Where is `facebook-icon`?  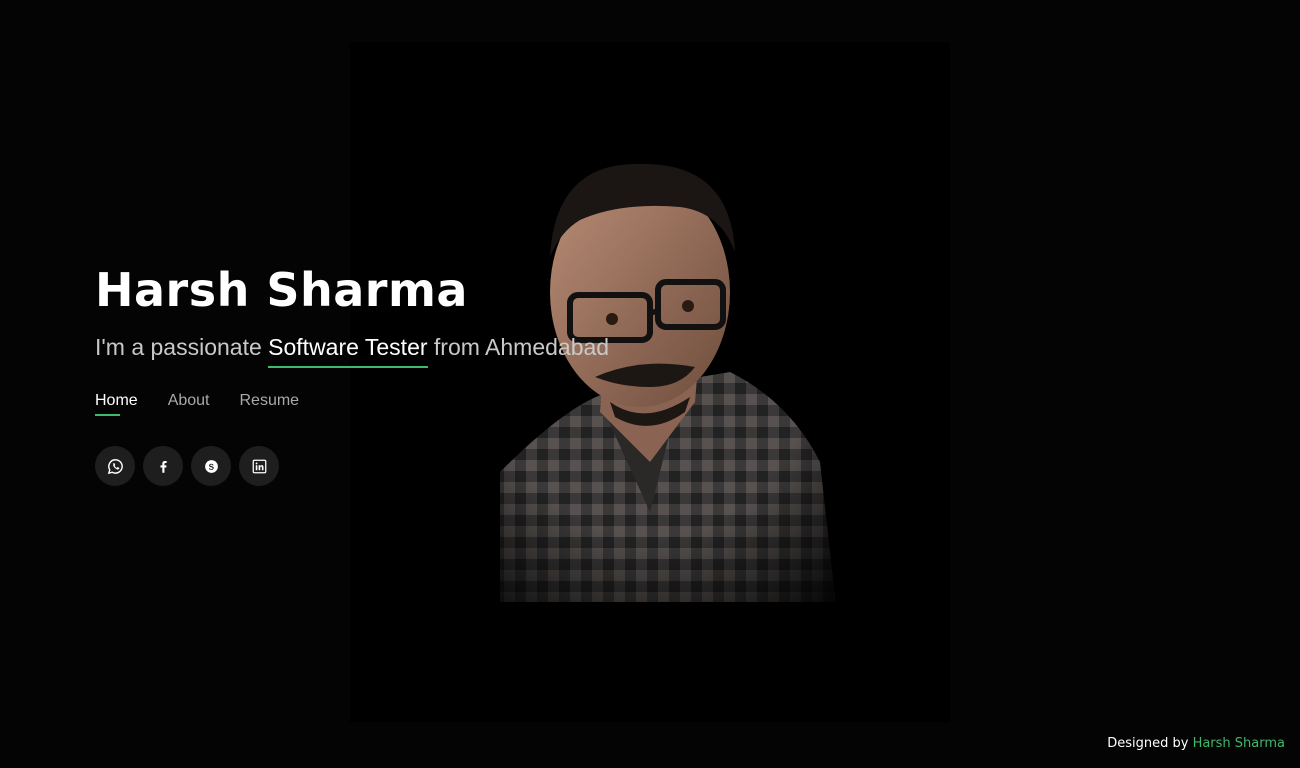 facebook-icon is located at coordinates (163, 466).